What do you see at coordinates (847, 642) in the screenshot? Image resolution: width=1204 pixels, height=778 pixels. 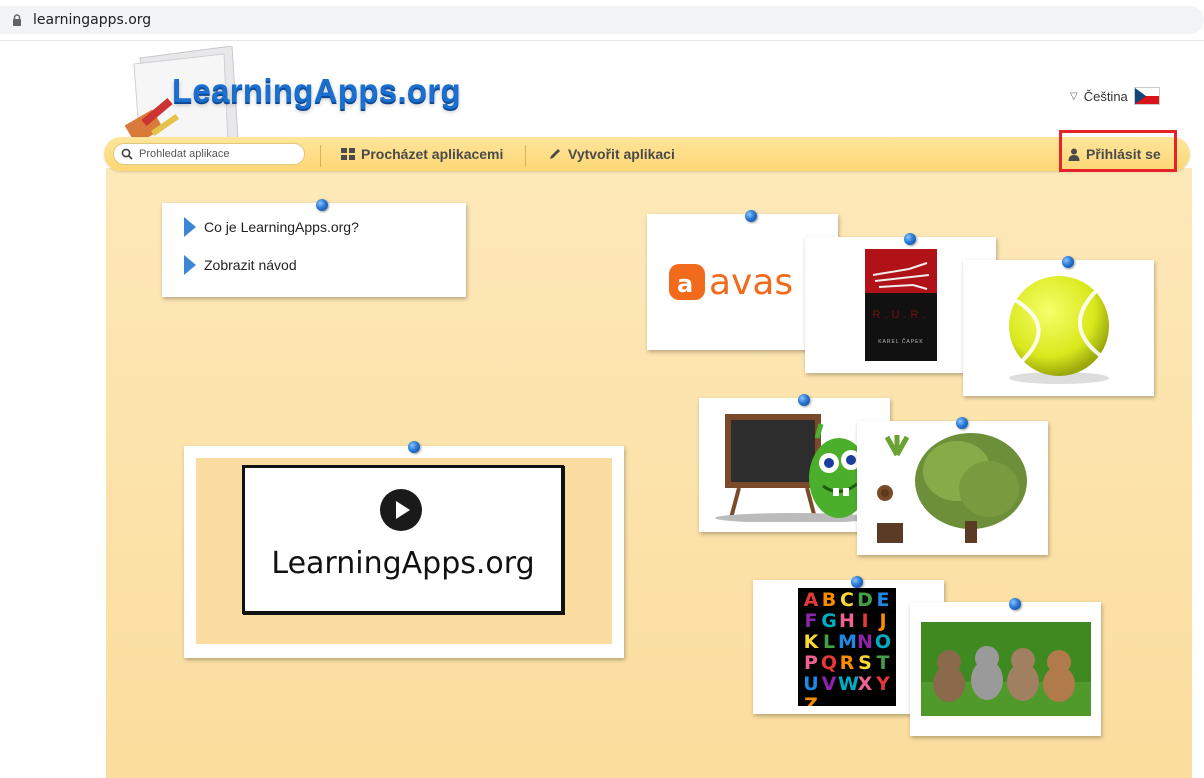 I see `alphabet-letter: M` at bounding box center [847, 642].